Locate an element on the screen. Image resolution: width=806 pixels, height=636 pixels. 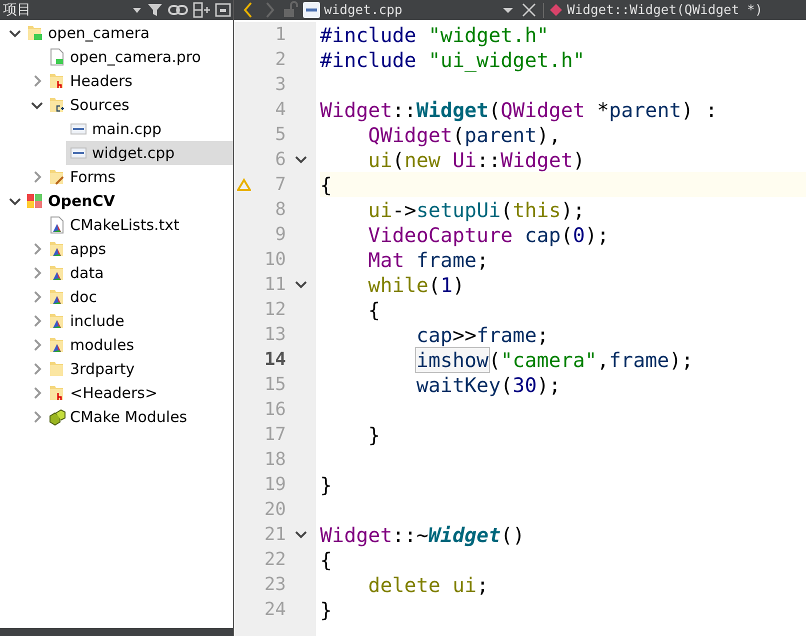
code-line: VideoCapture cap(0); is located at coordinates (488, 234).